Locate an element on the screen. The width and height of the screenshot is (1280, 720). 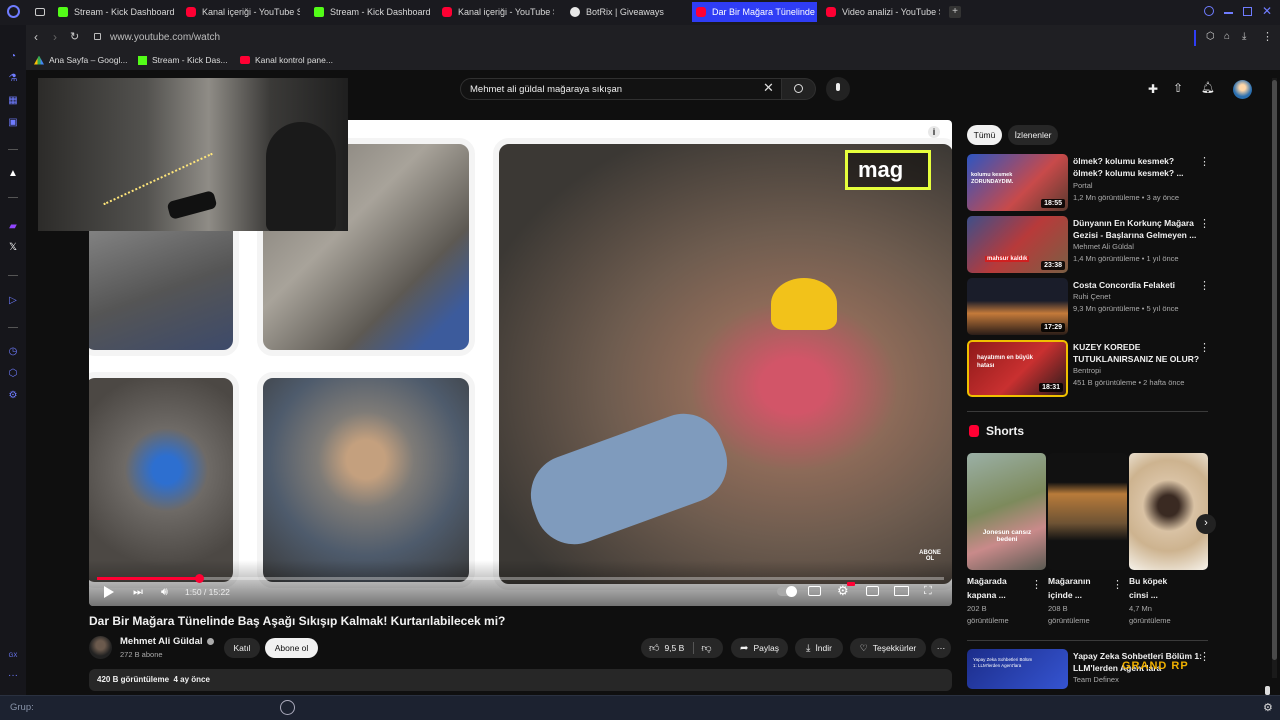
like-button: 👍︎ 9,5 B is located at coordinates (662, 648).